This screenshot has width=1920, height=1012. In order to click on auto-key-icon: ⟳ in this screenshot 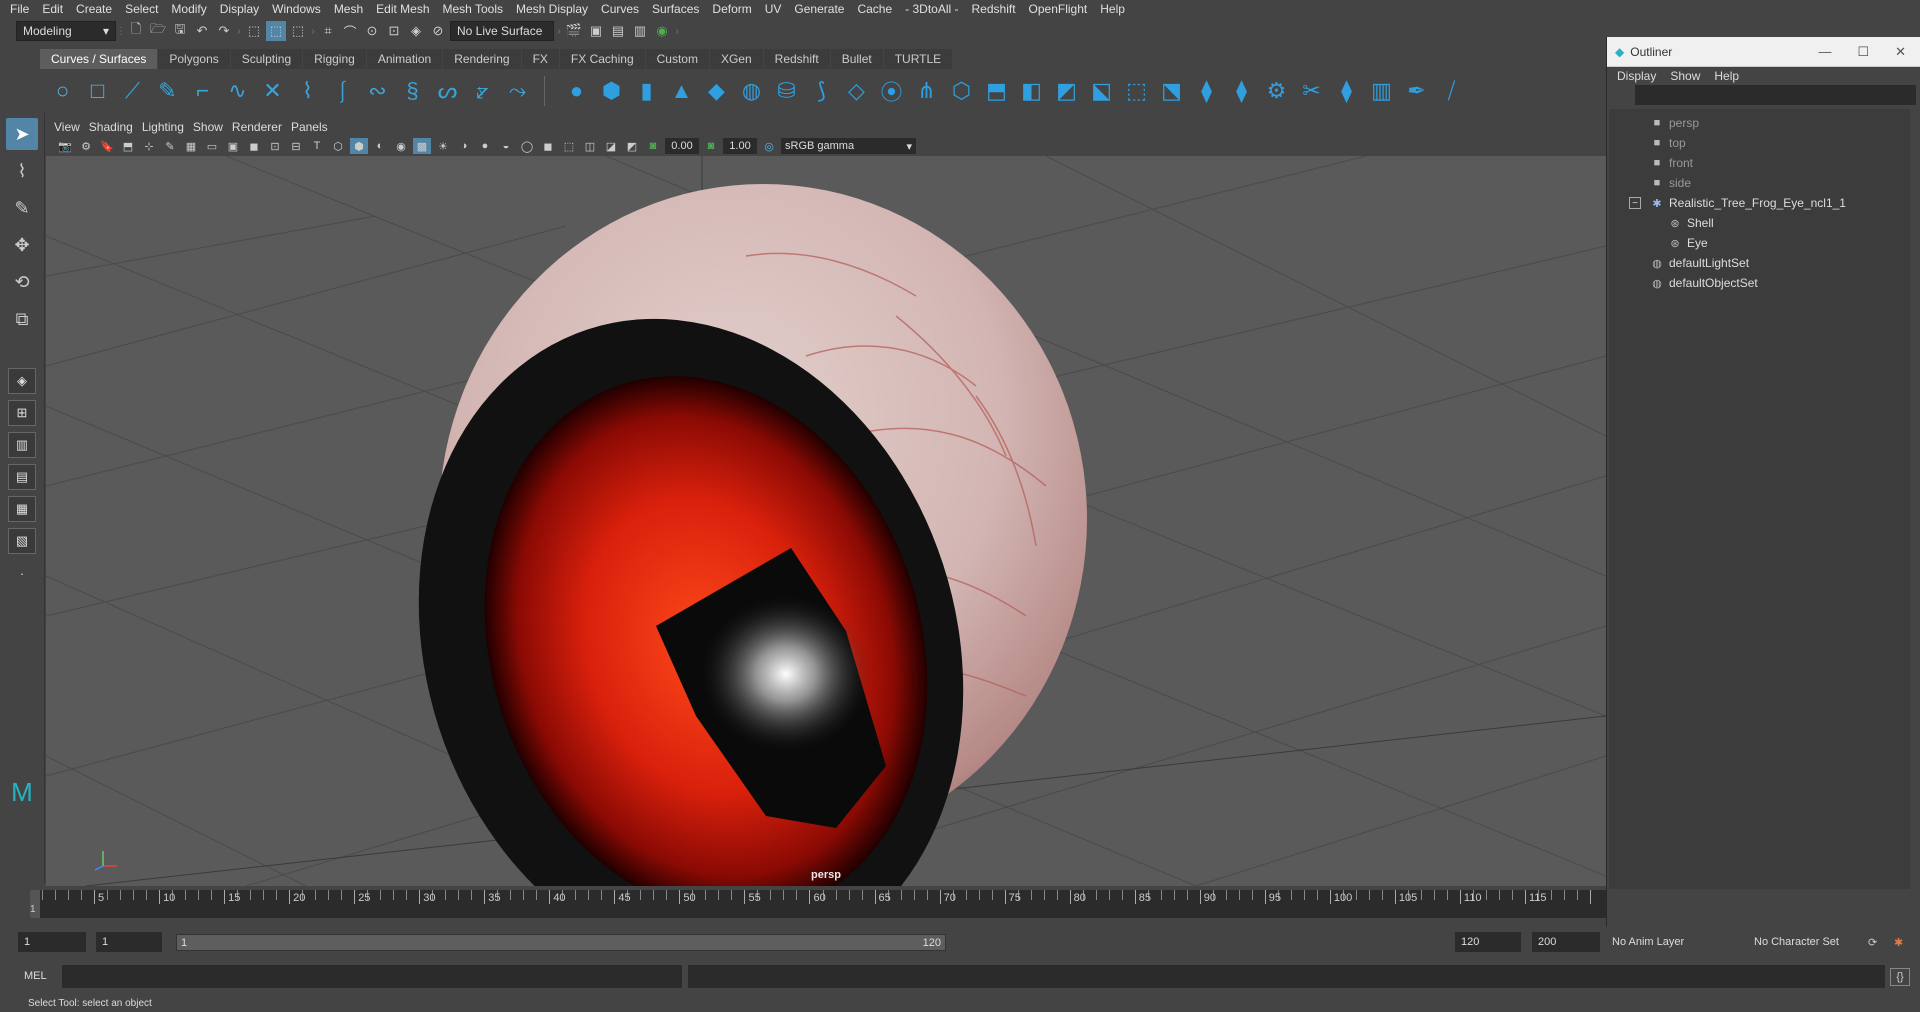, I will do `click(1873, 942)`.